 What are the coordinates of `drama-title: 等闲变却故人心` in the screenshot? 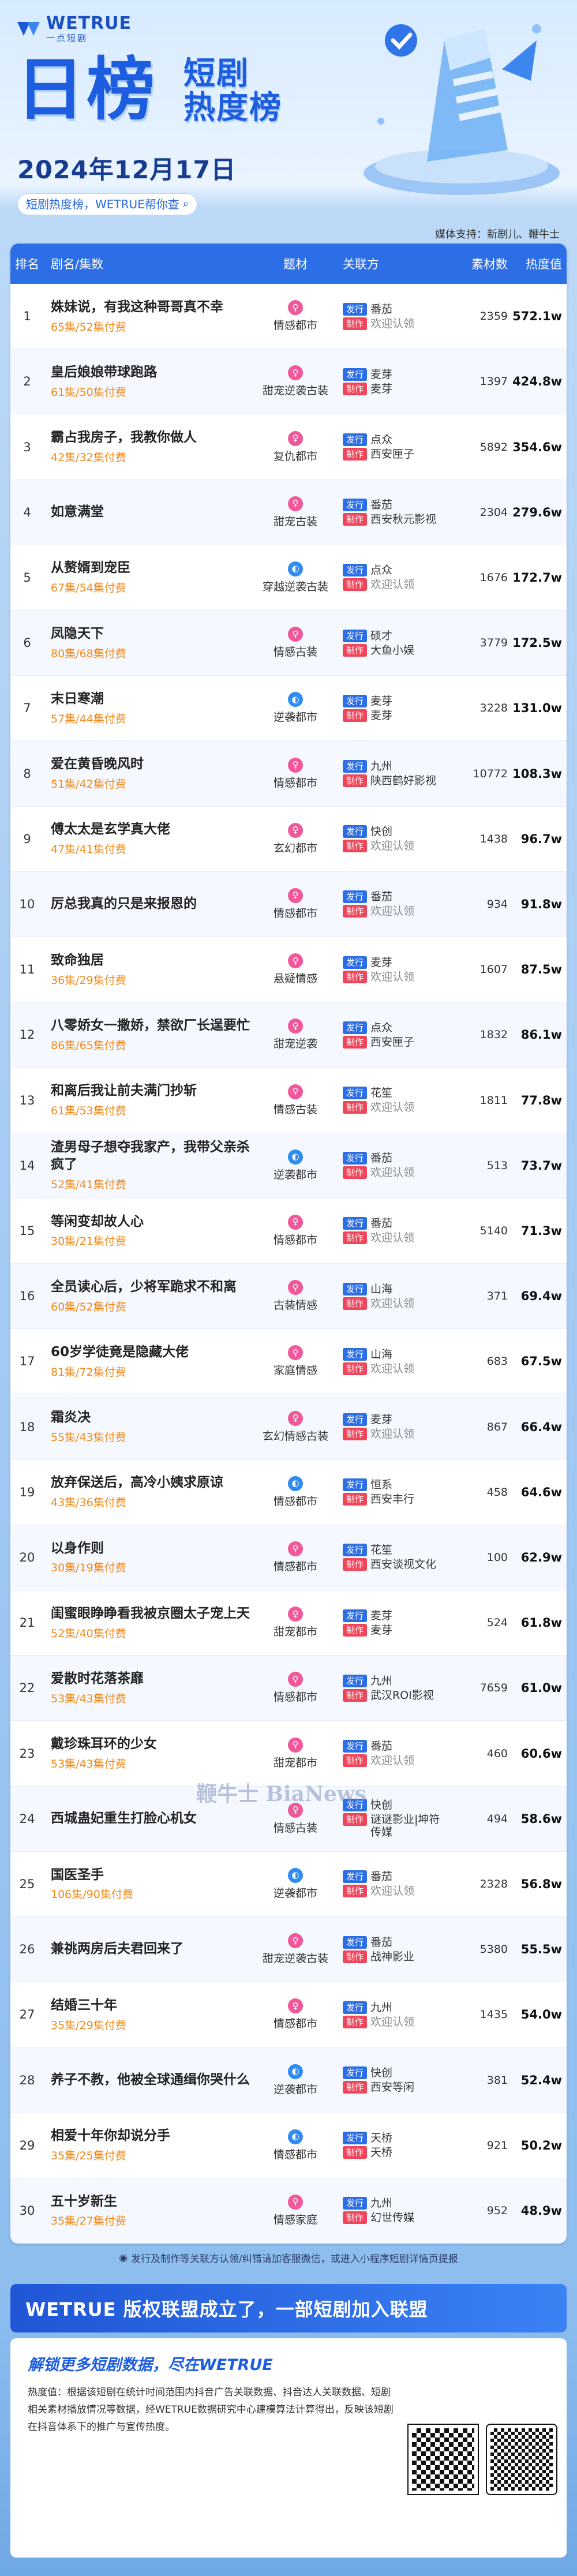 It's located at (154, 1223).